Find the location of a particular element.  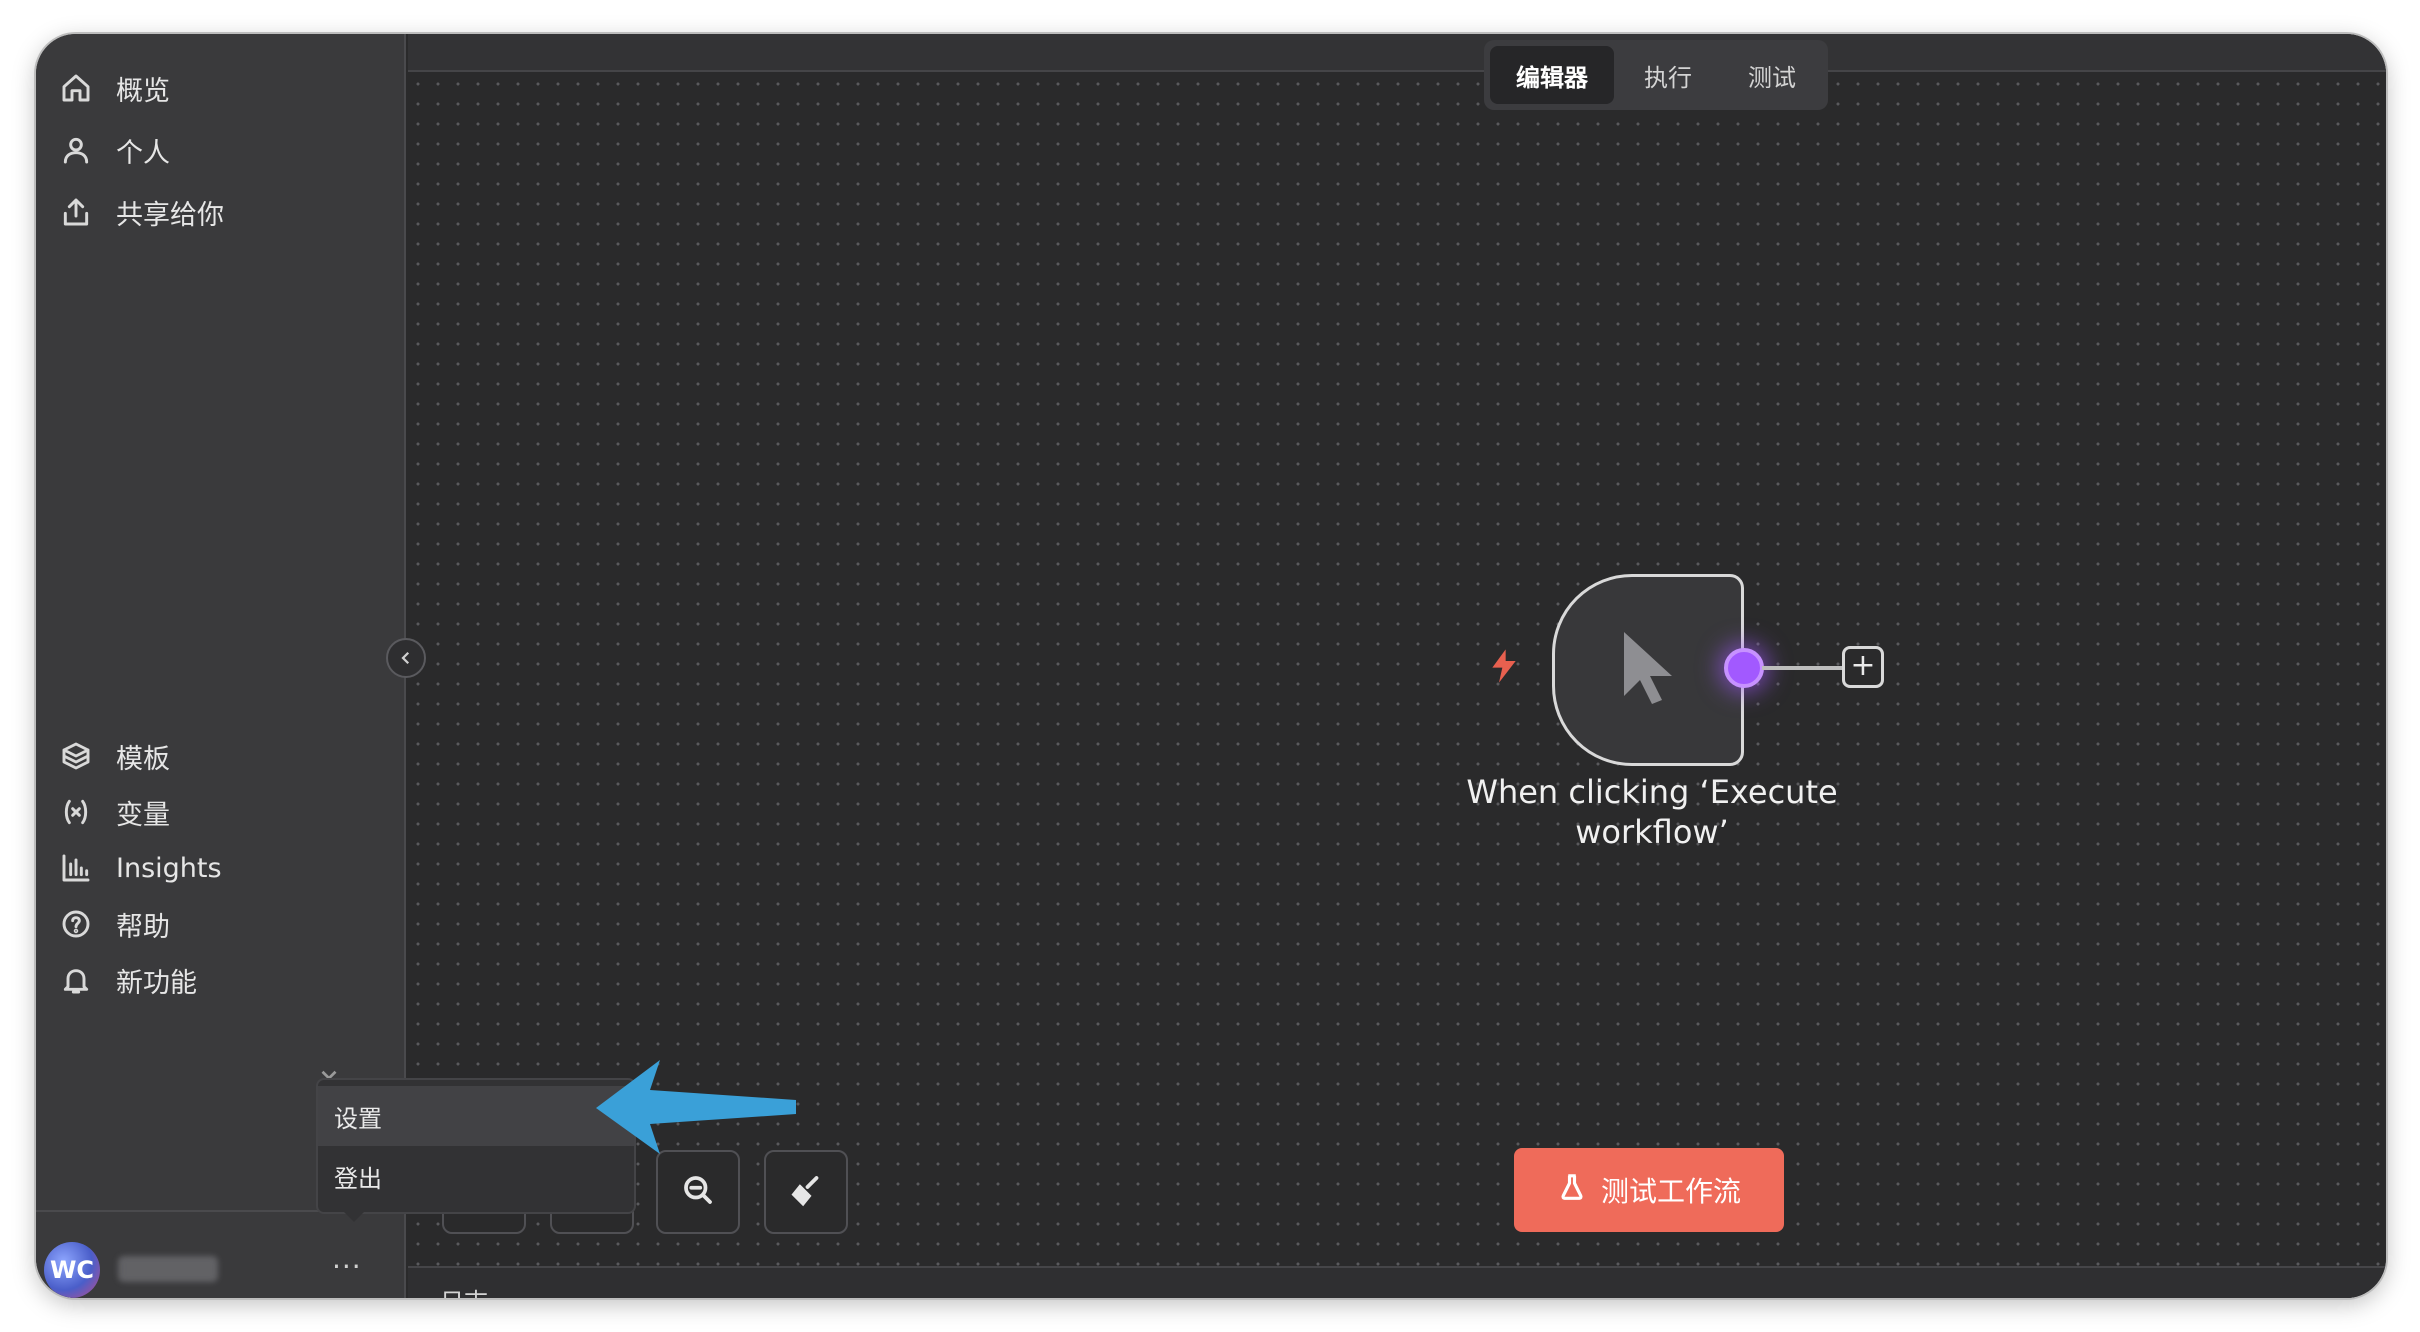

popup-caret is located at coordinates (354, 1215).